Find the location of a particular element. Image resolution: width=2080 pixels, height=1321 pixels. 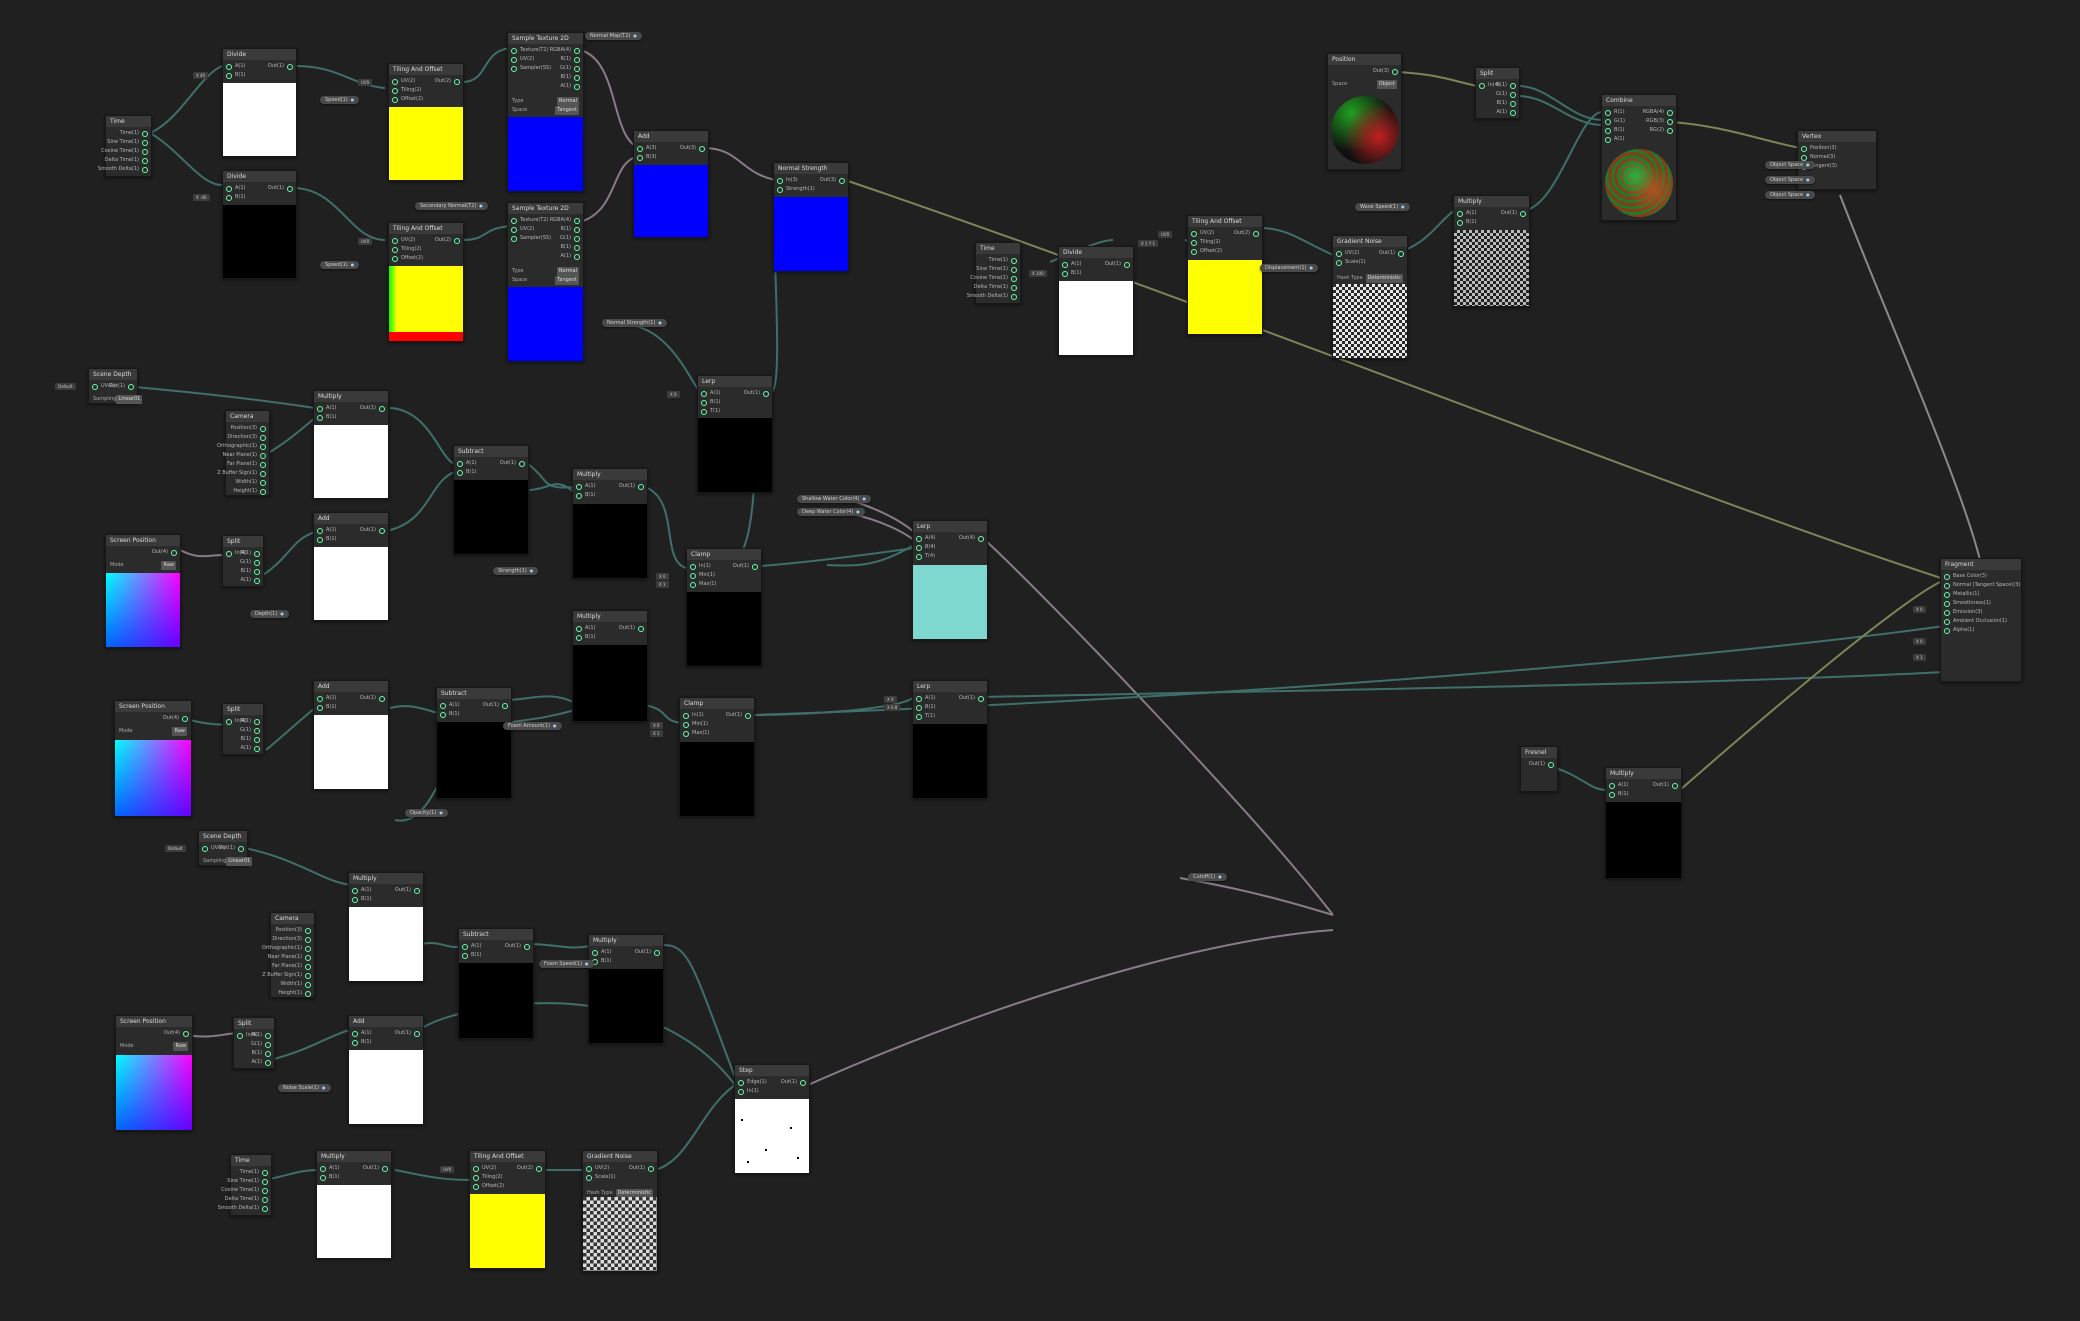

port-in: A(1) is located at coordinates (1639, 139).